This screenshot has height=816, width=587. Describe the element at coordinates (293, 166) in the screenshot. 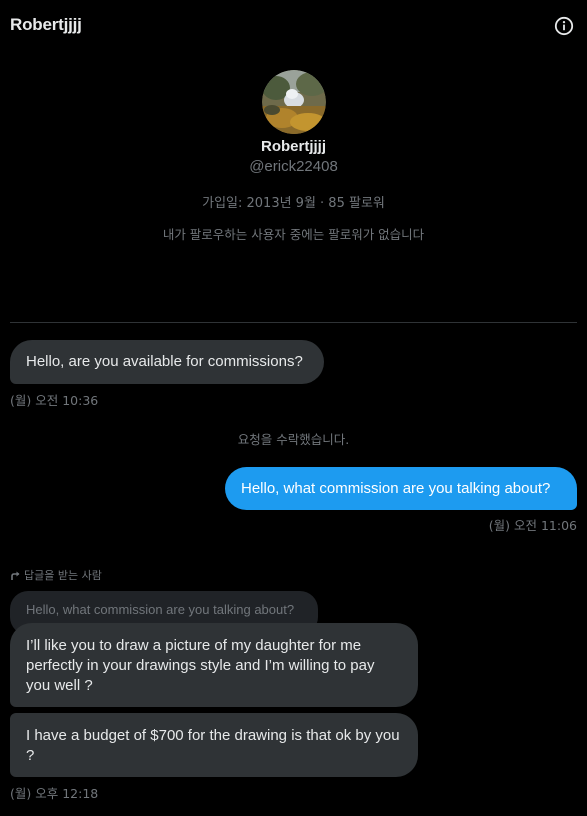

I see `profile-handle: @erick22408` at that location.